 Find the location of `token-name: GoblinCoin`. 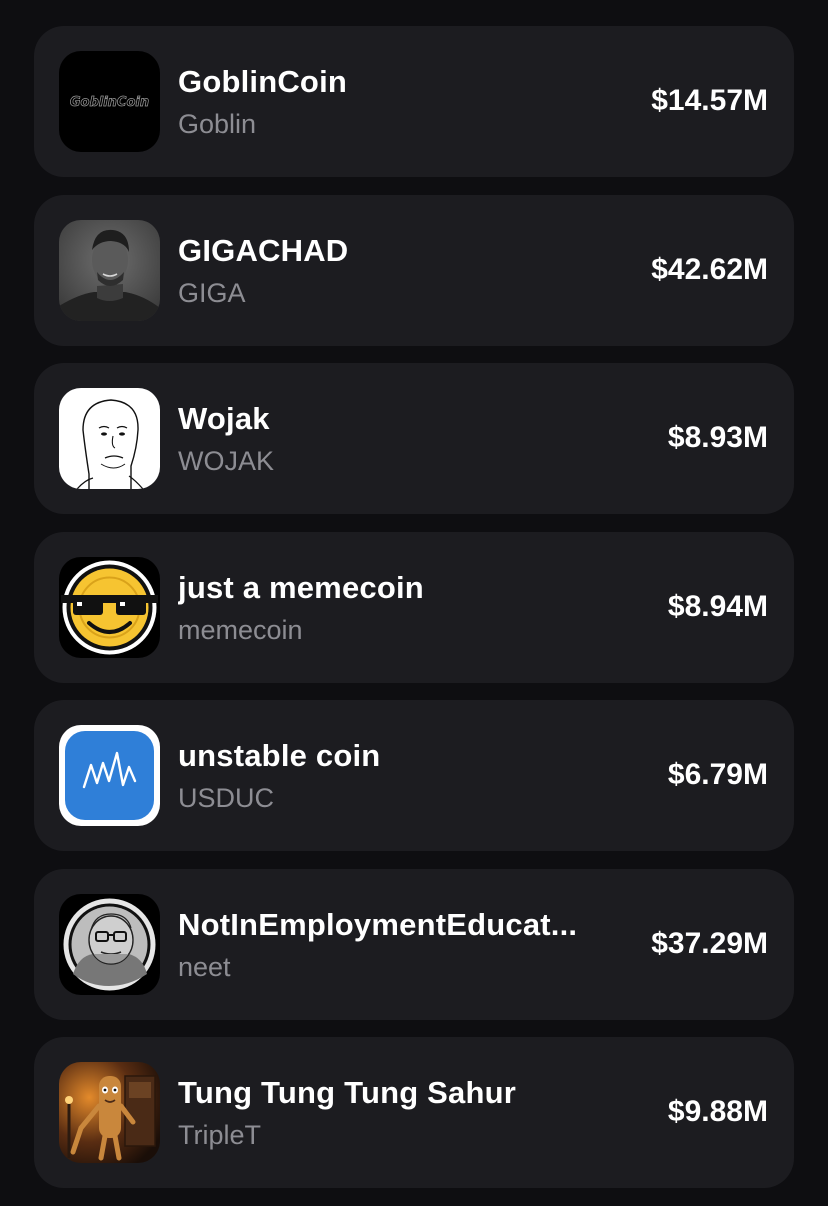

token-name: GoblinCoin is located at coordinates (263, 81).